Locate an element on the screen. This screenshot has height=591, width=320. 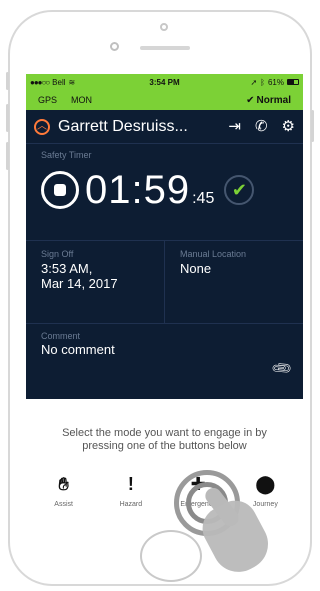
manual-location-cell: Manual Location None is located at coordinates (233, 282).